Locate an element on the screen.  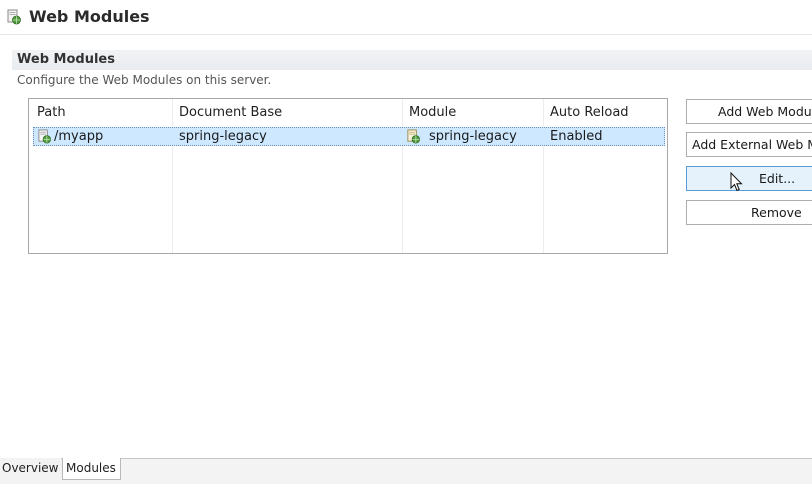
mouse-pointer-icon is located at coordinates (736, 182).